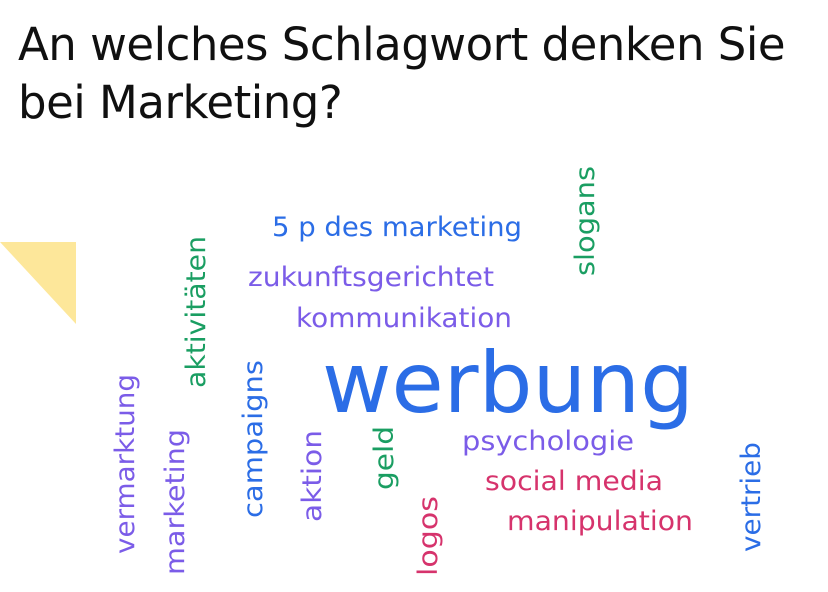 The width and height of the screenshot is (828, 592). What do you see at coordinates (600, 521) in the screenshot?
I see `word-manipulation: manipulation` at bounding box center [600, 521].